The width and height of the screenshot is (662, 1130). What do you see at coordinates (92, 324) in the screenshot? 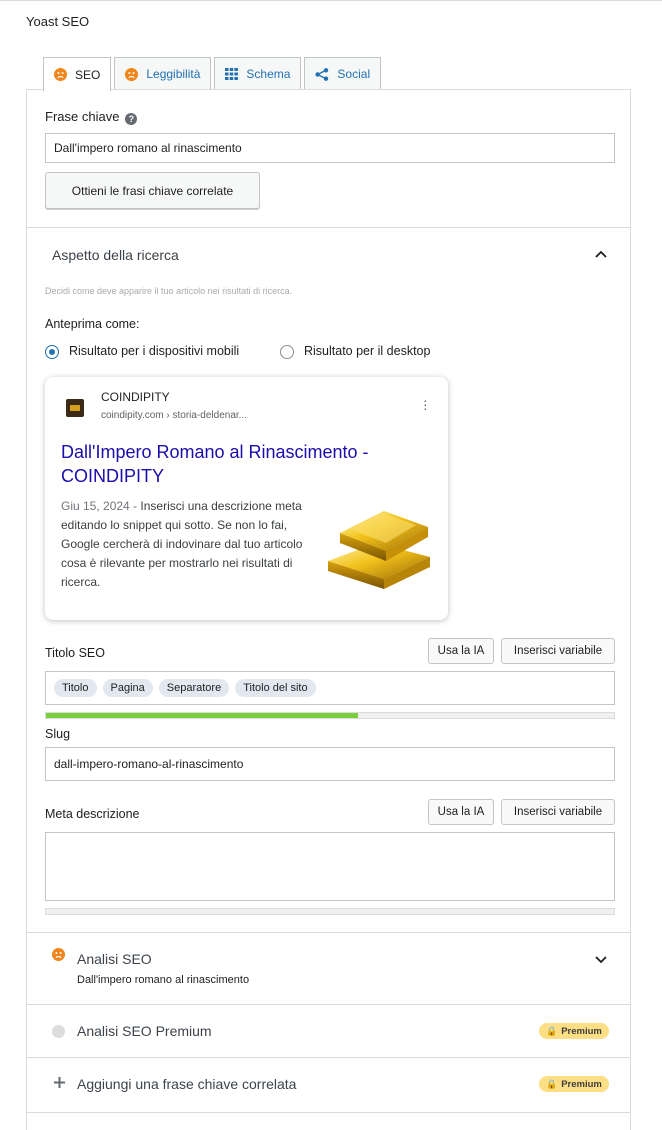
I see `preview-as-label: Anteprima come:` at bounding box center [92, 324].